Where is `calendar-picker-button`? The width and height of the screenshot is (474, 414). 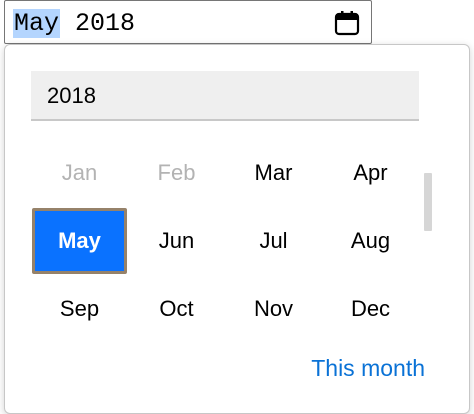 calendar-picker-button is located at coordinates (347, 23).